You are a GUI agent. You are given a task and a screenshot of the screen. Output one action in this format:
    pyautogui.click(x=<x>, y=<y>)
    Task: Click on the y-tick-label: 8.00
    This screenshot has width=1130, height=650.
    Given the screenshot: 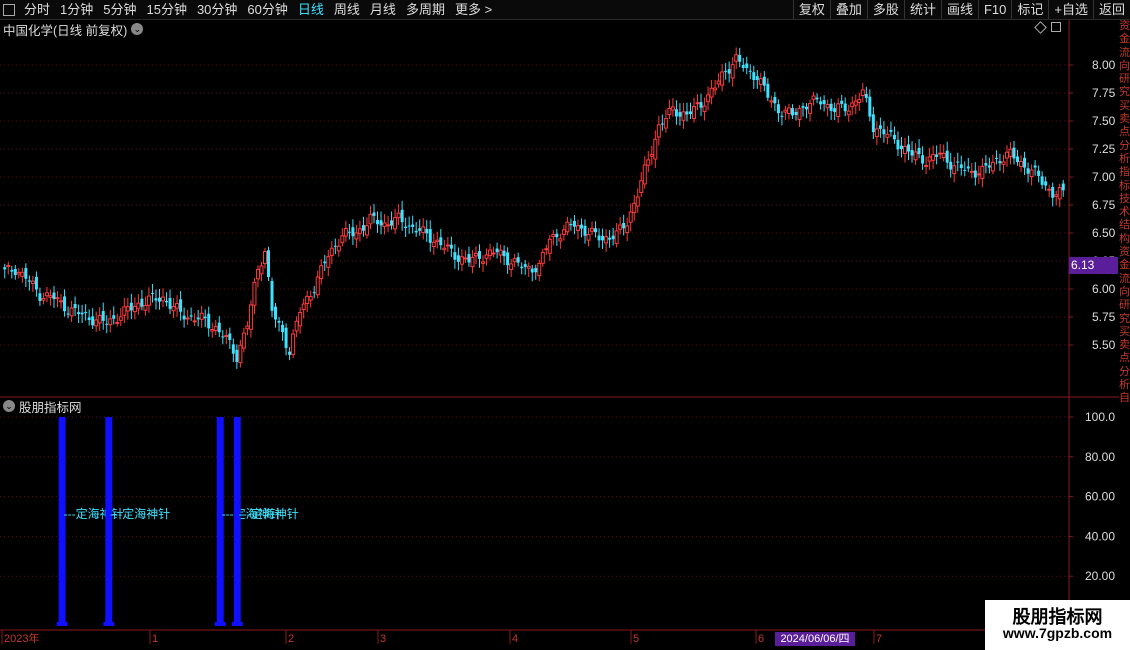 What is the action you would take?
    pyautogui.click(x=1104, y=65)
    